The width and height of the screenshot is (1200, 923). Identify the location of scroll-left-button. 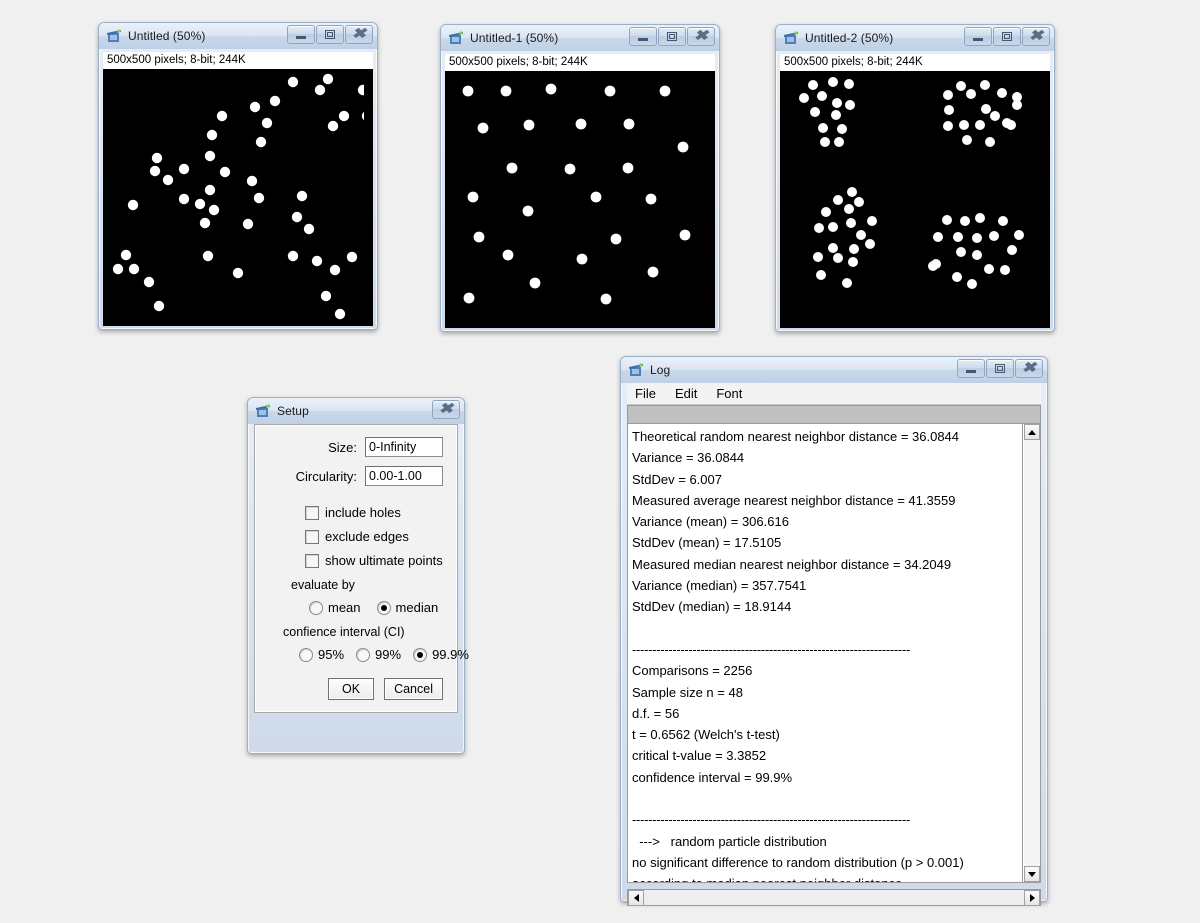
(636, 898).